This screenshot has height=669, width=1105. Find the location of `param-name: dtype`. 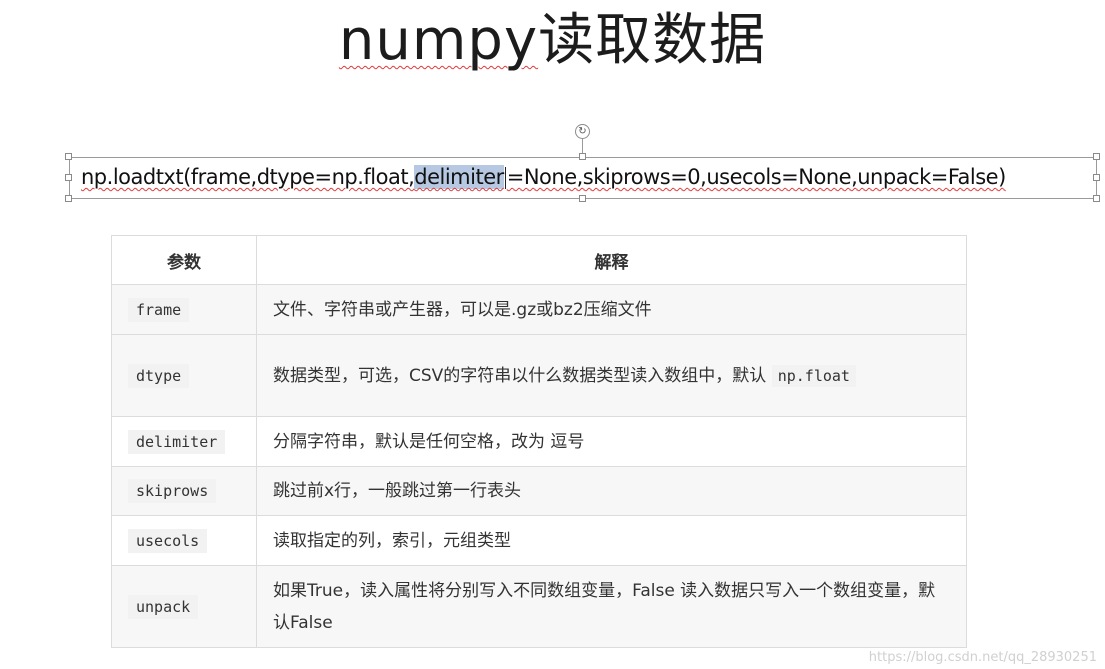

param-name: dtype is located at coordinates (159, 375).